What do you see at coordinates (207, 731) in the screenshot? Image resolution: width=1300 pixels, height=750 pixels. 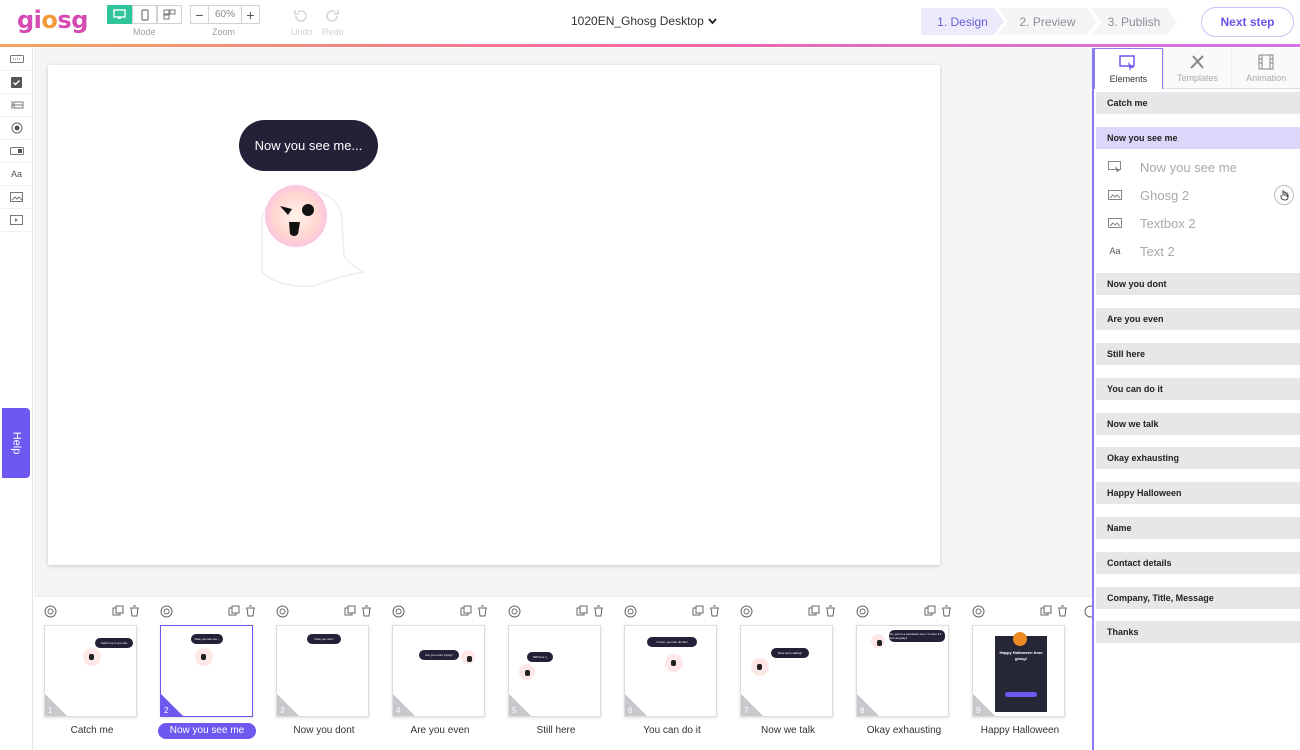 I see `slide-label: Now you see me` at bounding box center [207, 731].